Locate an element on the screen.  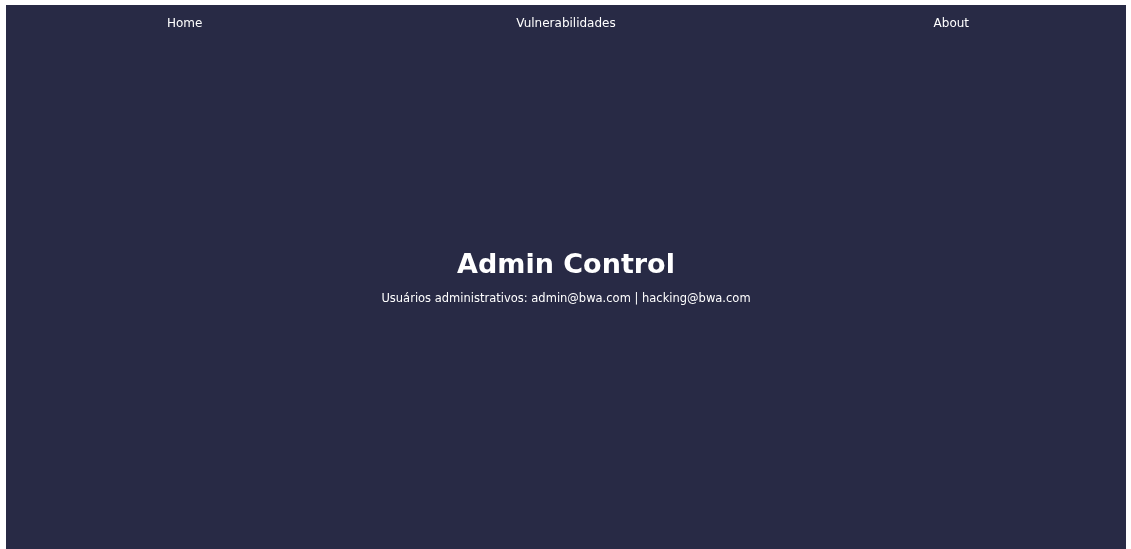
page-title: Admin Control is located at coordinates (566, 263).